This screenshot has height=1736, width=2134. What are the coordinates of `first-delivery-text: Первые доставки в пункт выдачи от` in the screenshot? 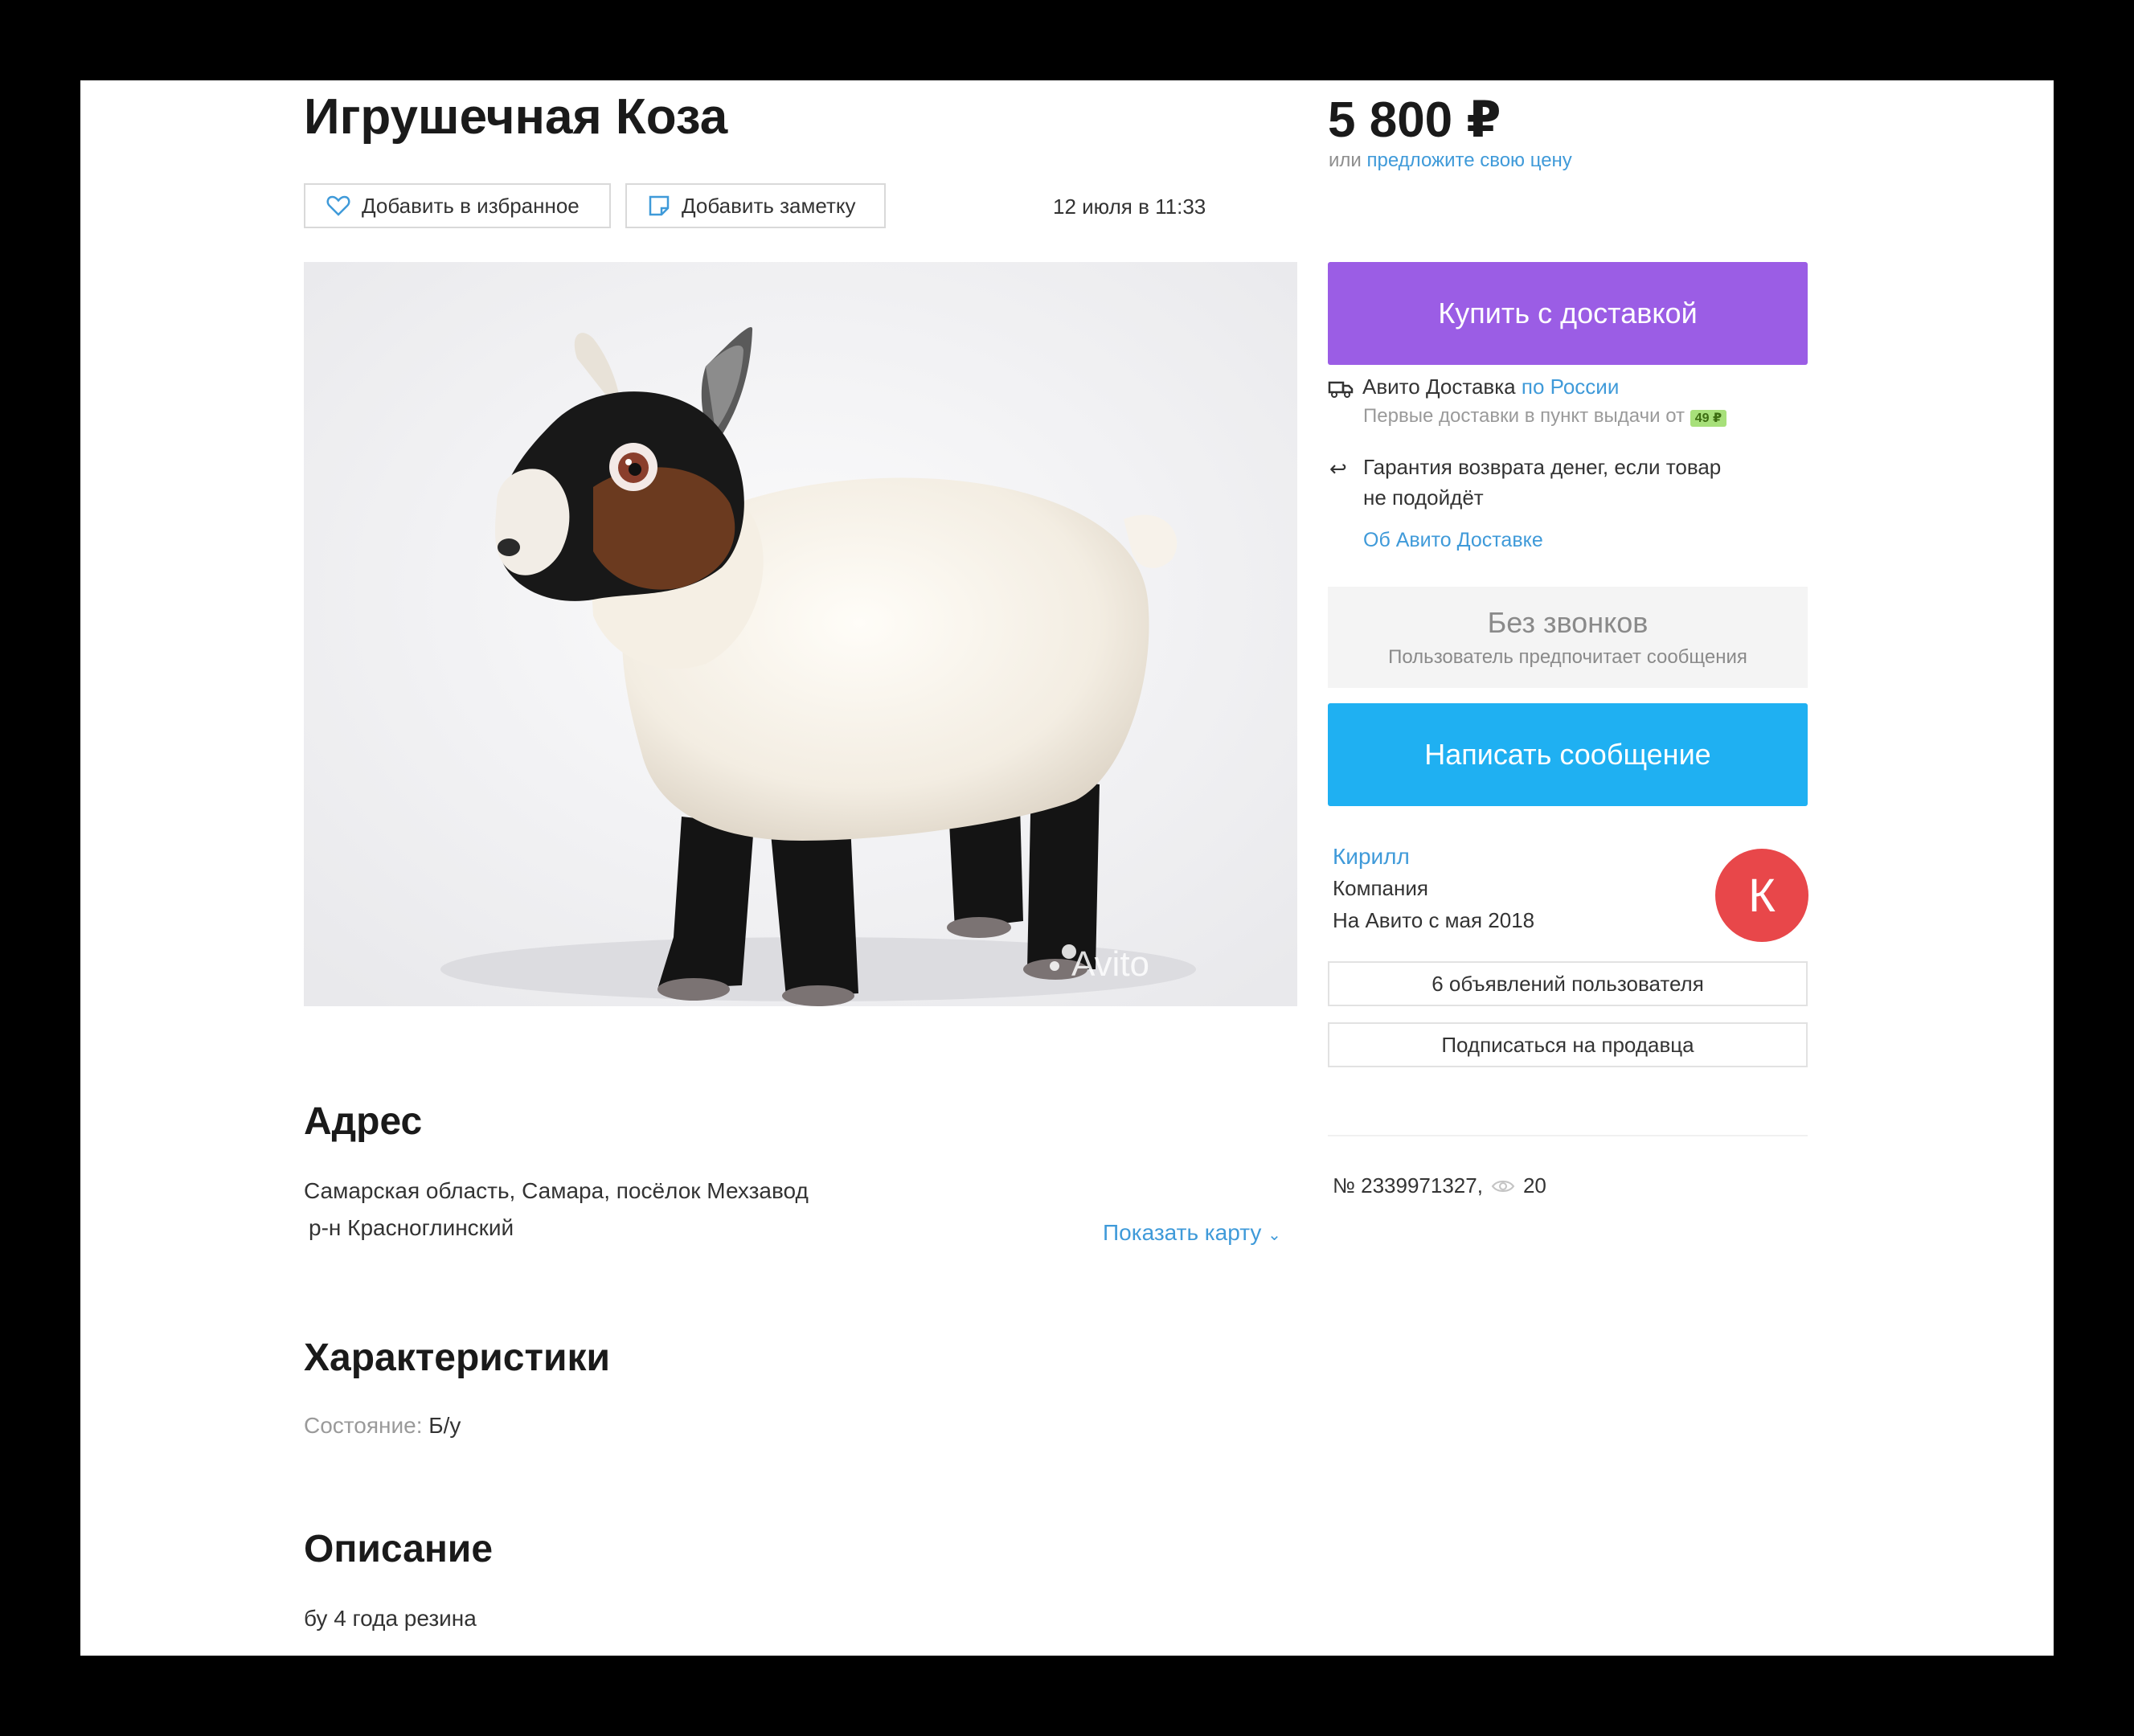 It's located at (1524, 416).